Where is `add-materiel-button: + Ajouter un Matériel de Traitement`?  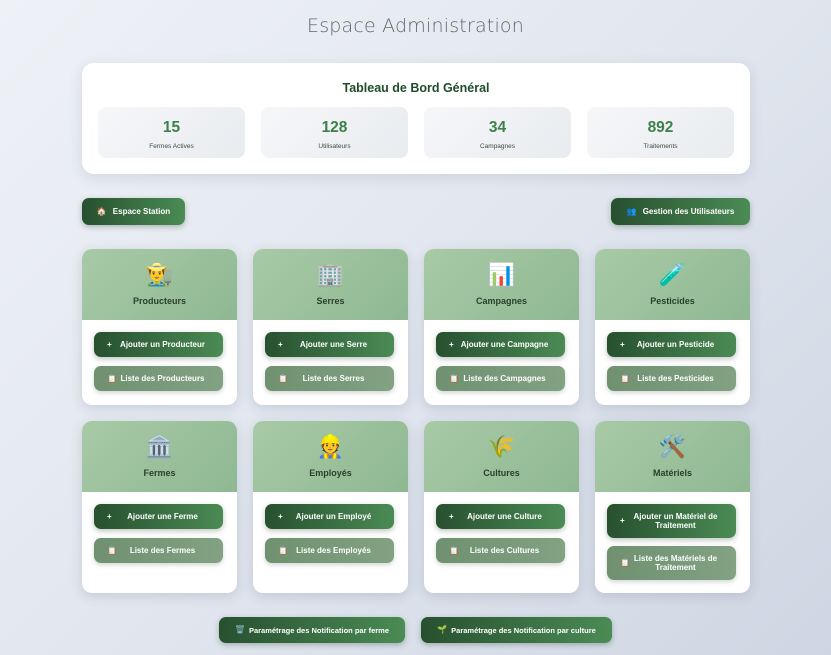 add-materiel-button: + Ajouter un Matériel de Traitement is located at coordinates (671, 521).